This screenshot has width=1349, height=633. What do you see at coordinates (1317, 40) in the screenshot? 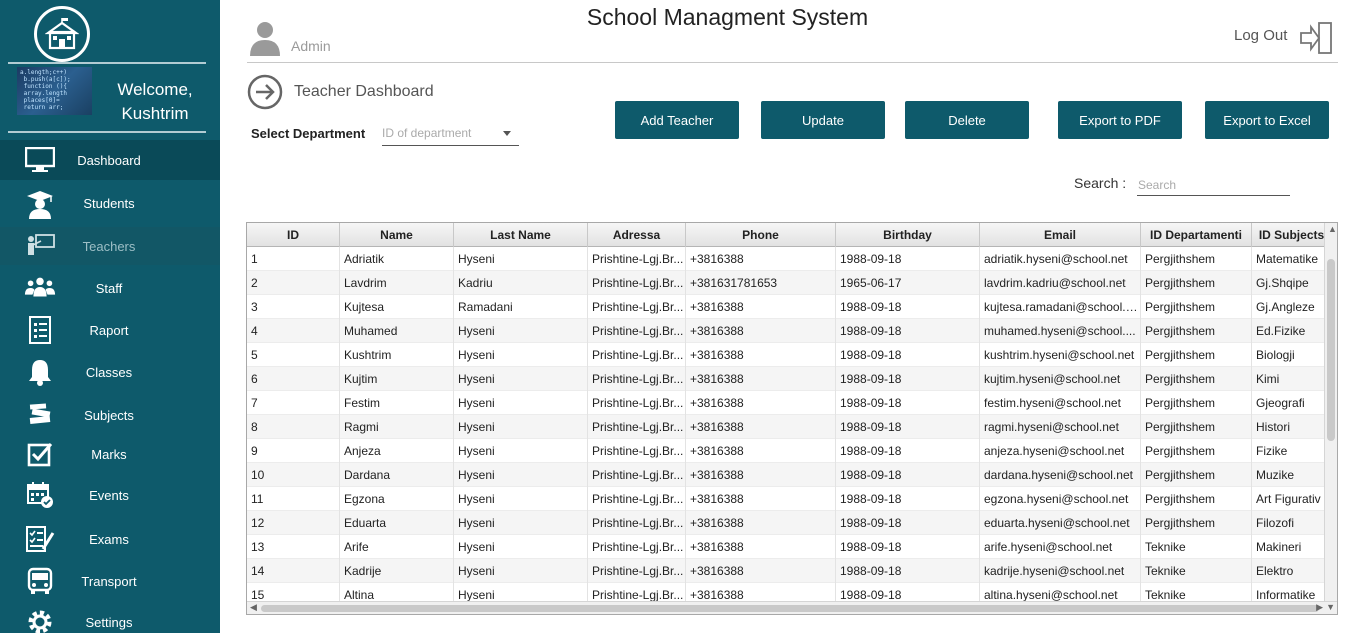
I see `logout-icon` at bounding box center [1317, 40].